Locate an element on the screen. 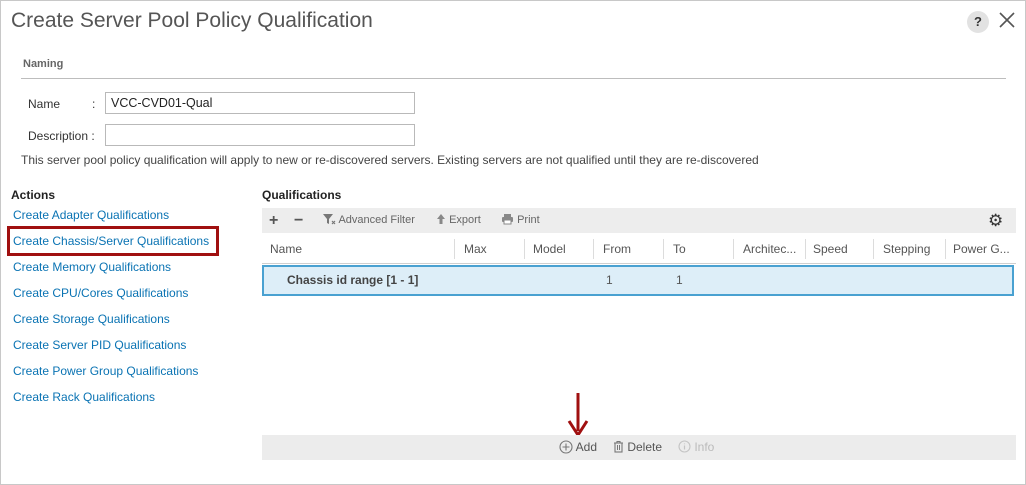  naming-divider is located at coordinates (513, 78).